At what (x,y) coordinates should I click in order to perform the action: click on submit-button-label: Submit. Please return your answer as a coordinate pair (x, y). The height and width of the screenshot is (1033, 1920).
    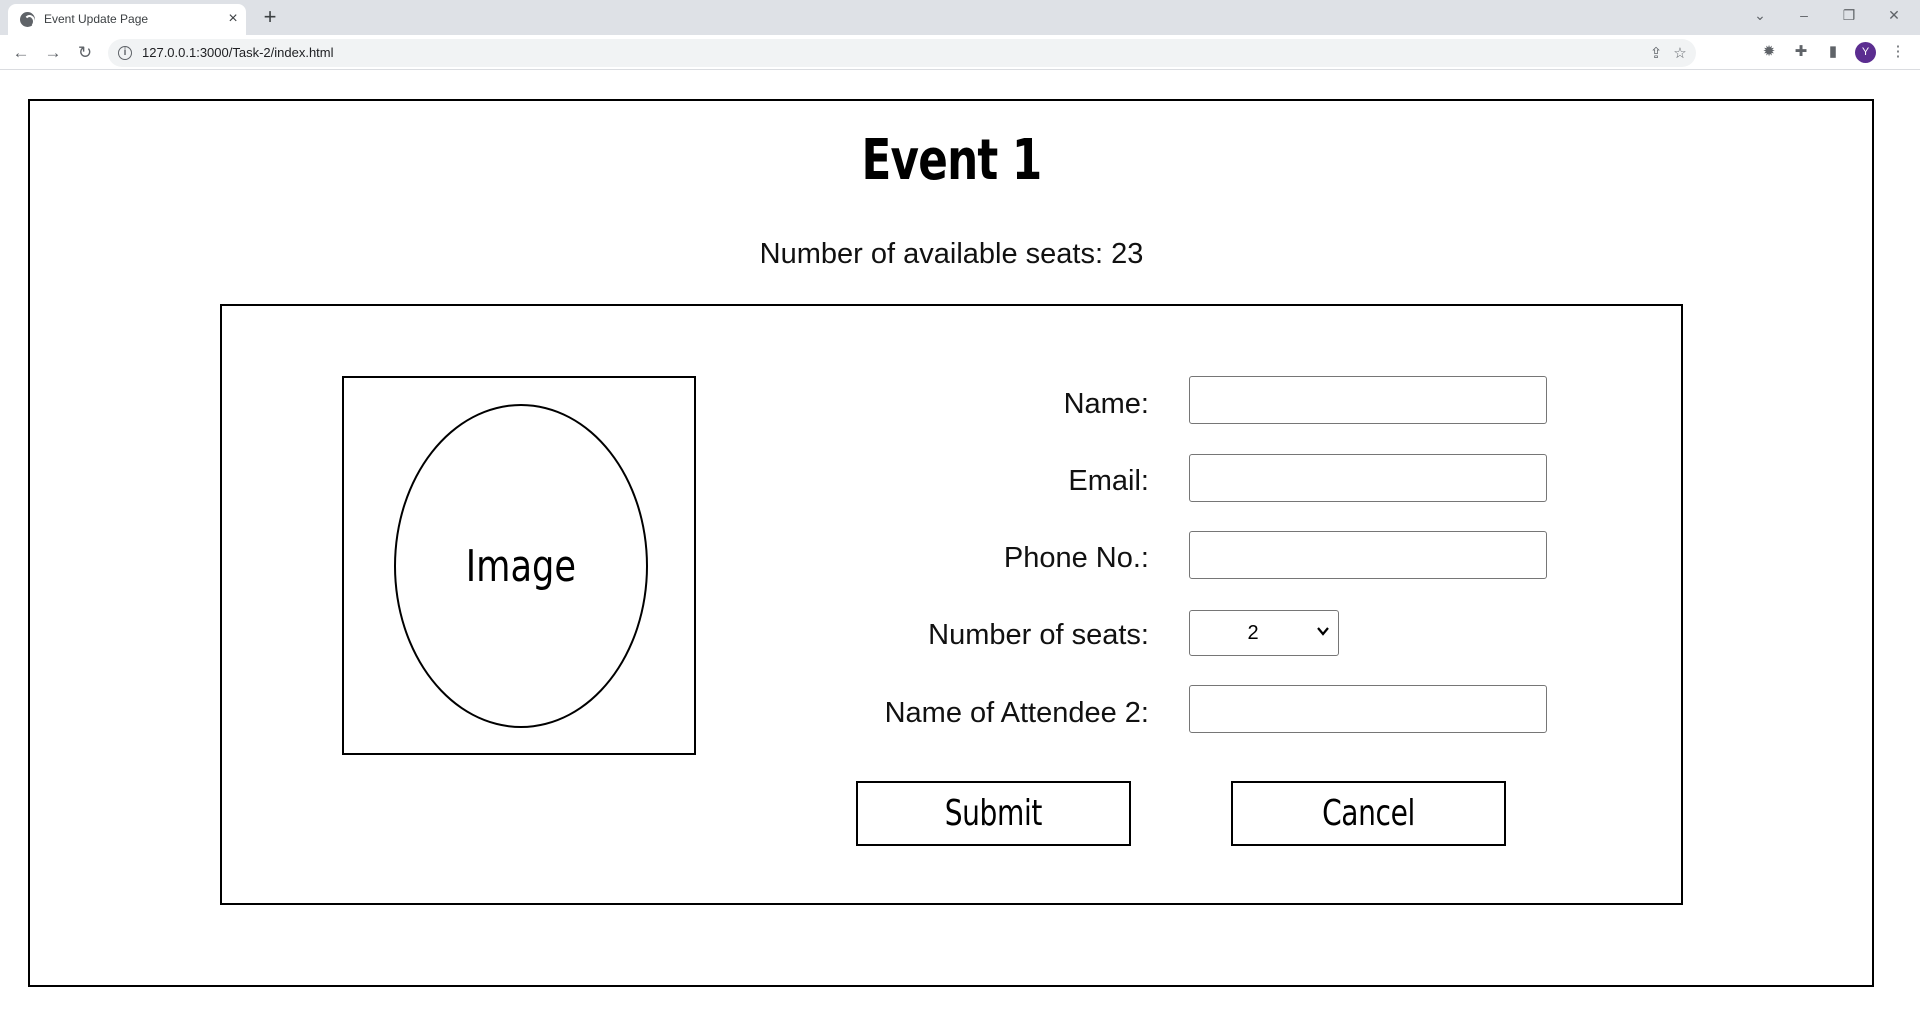
    Looking at the image, I should click on (993, 813).